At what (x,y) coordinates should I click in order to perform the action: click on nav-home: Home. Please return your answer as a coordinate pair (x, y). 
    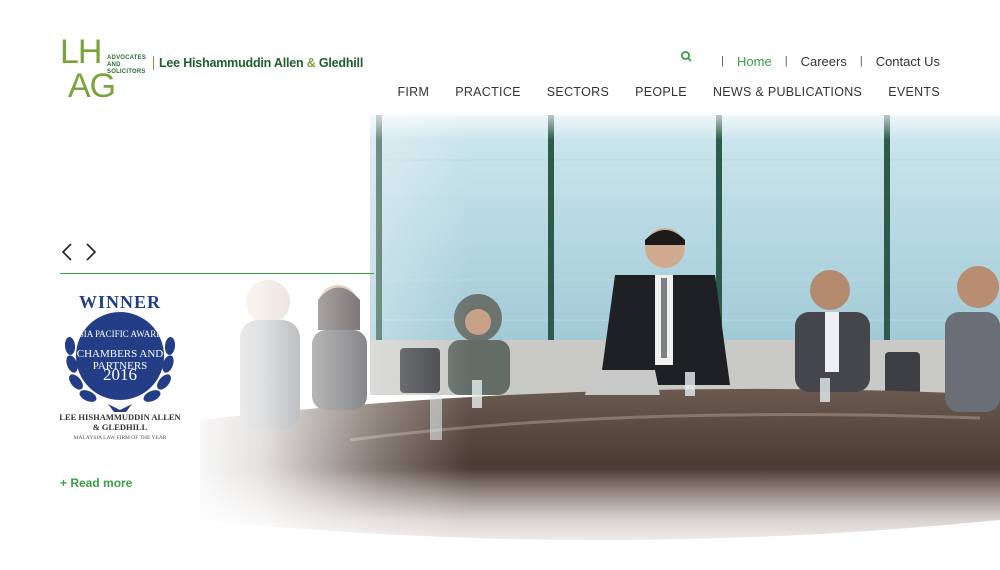
    Looking at the image, I should click on (754, 61).